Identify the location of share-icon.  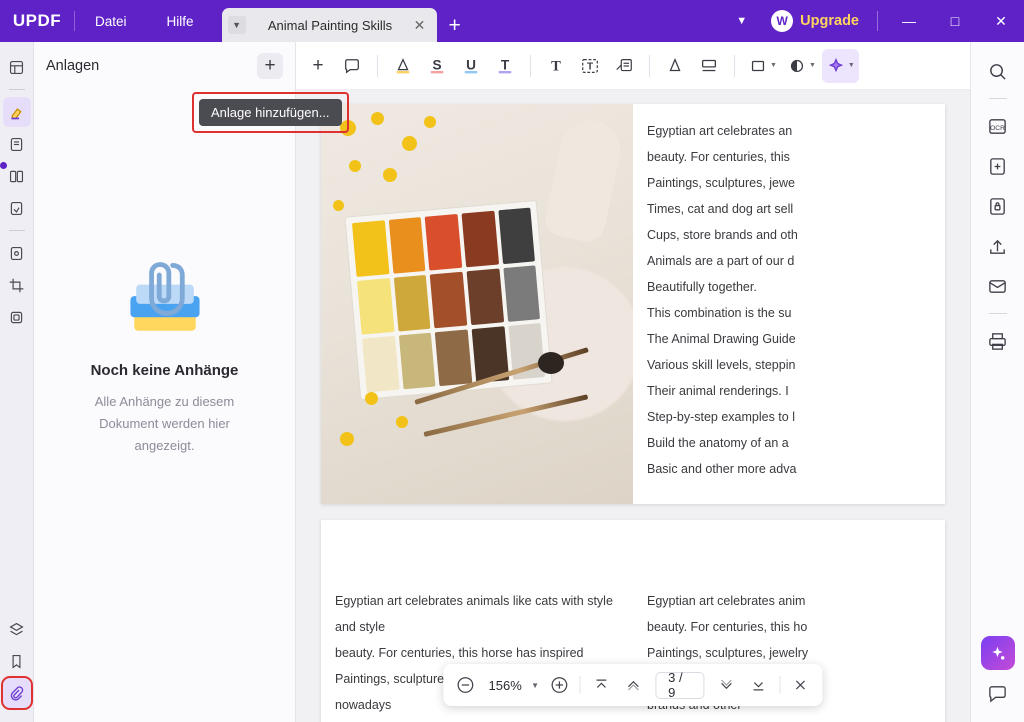
(998, 246).